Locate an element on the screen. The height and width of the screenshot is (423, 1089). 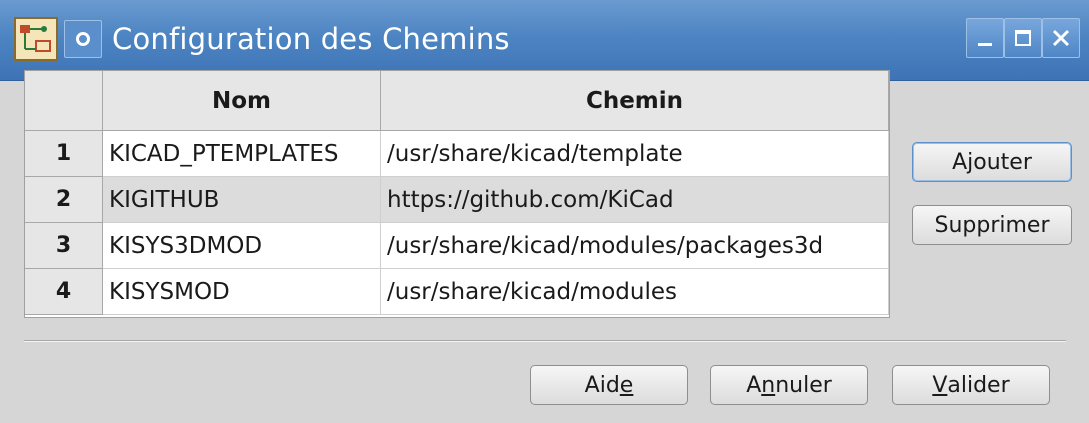
maximize-button is located at coordinates (1023, 38).